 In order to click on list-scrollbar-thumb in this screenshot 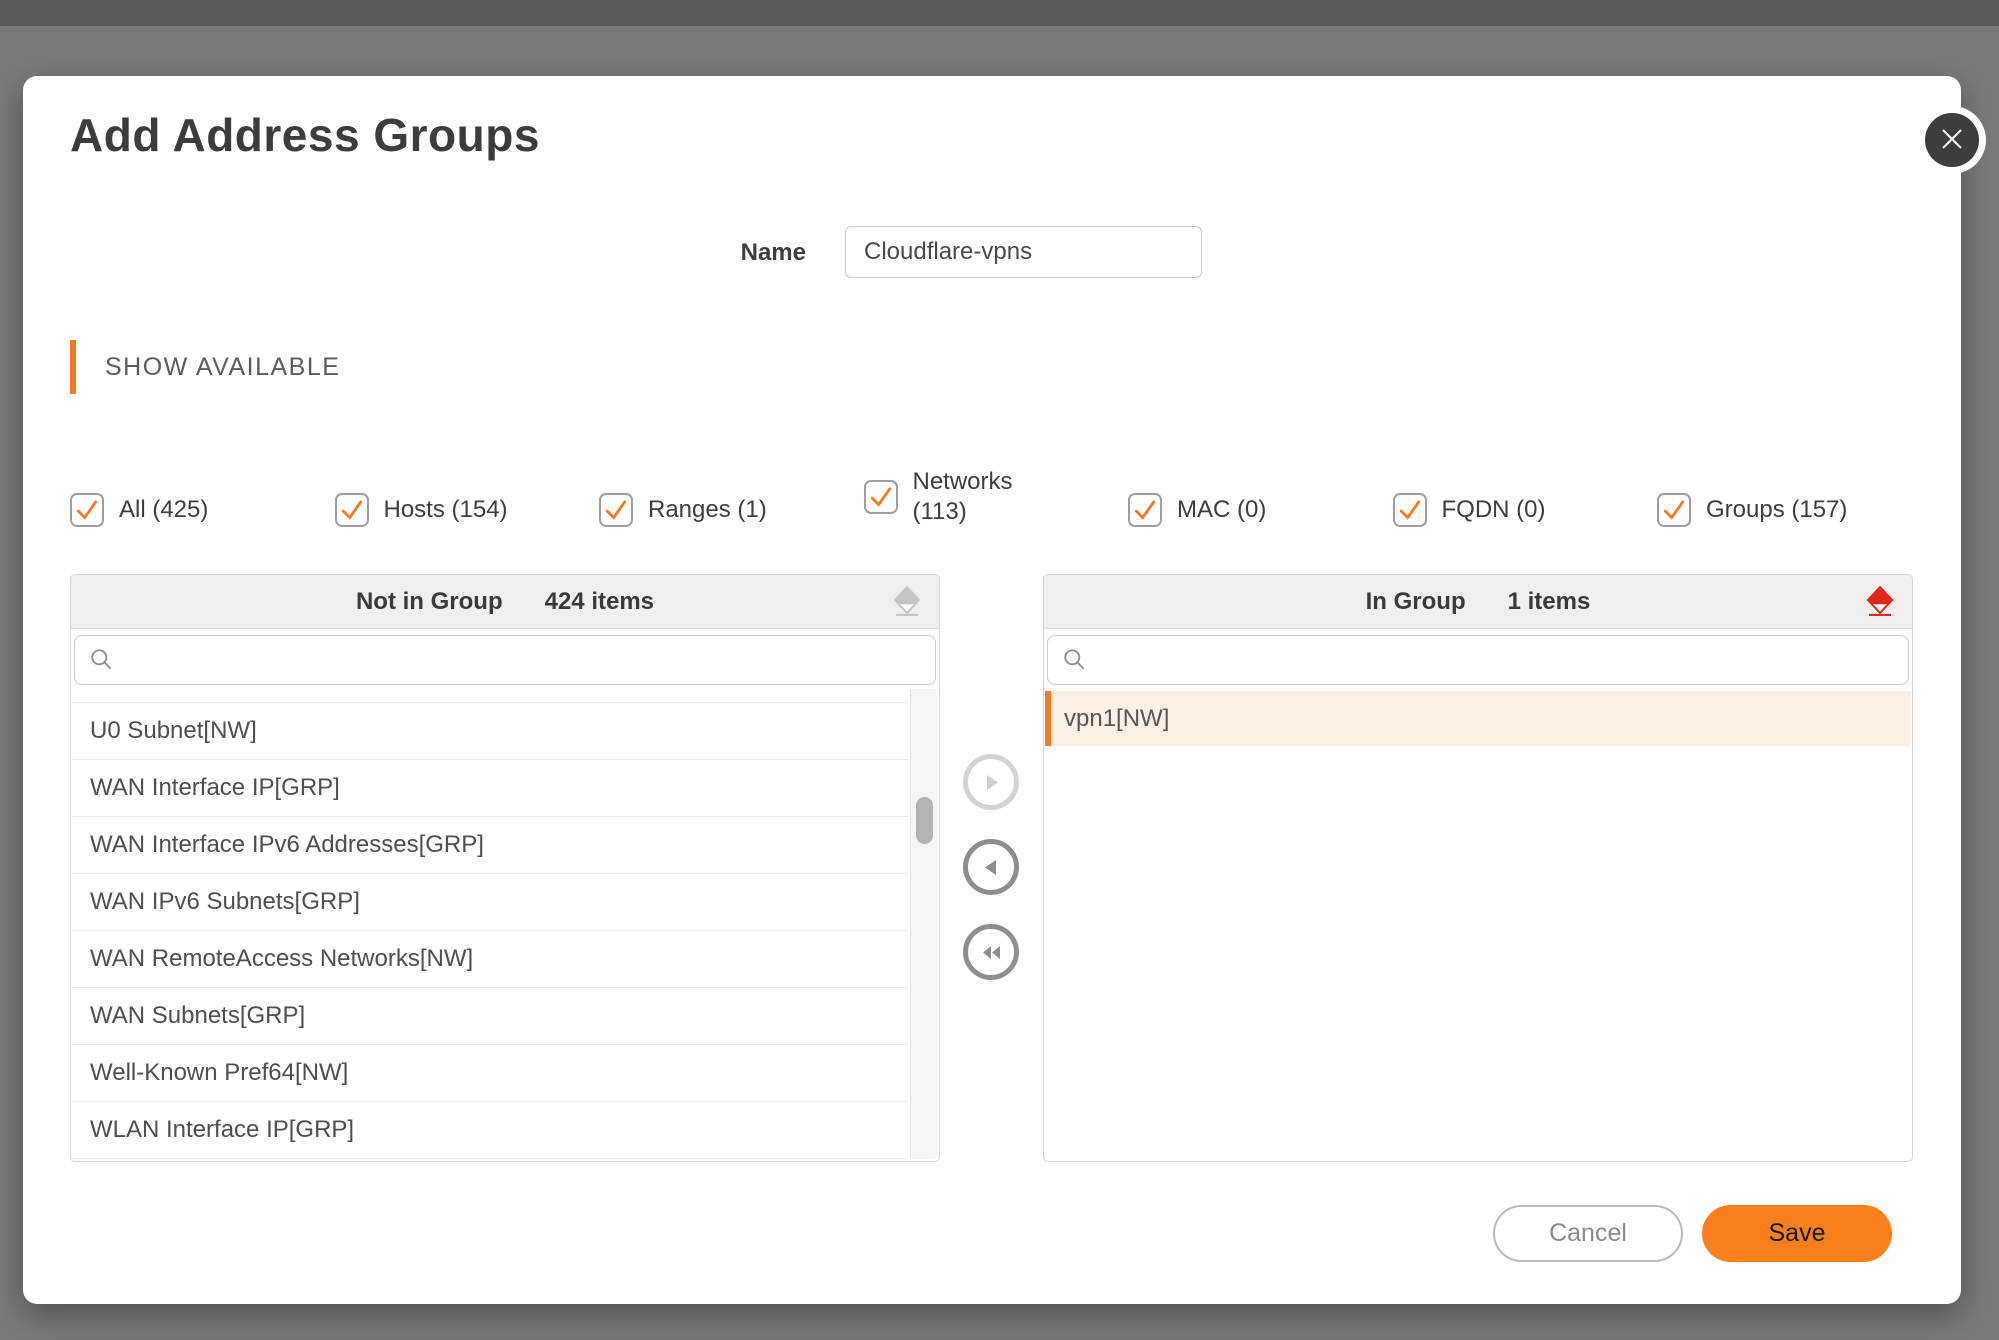, I will do `click(924, 820)`.